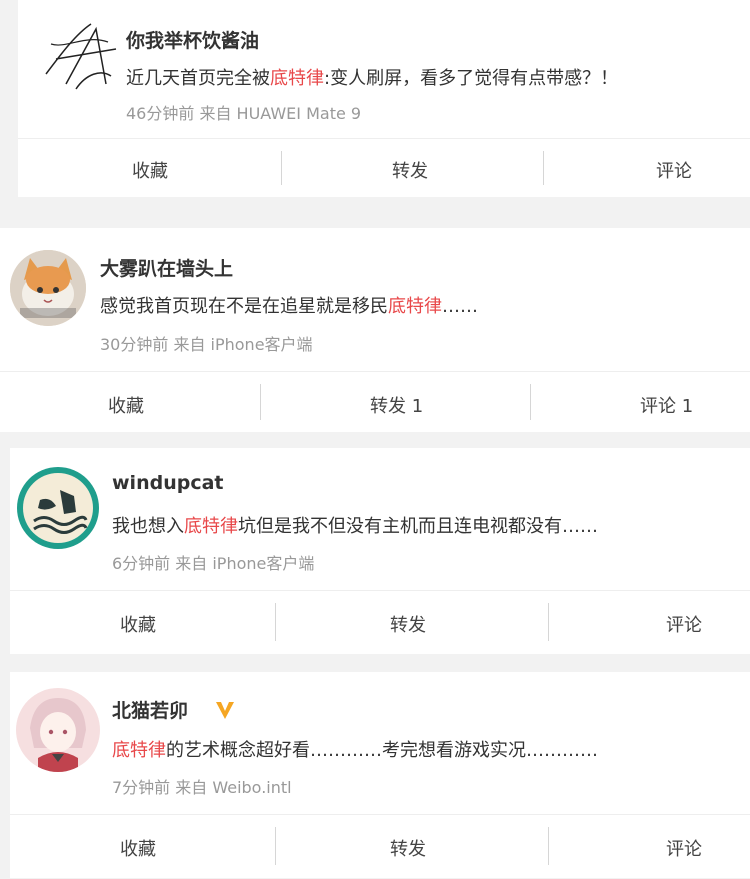 The height and width of the screenshot is (879, 750). I want to click on forward-button: 转发 1, so click(396, 405).